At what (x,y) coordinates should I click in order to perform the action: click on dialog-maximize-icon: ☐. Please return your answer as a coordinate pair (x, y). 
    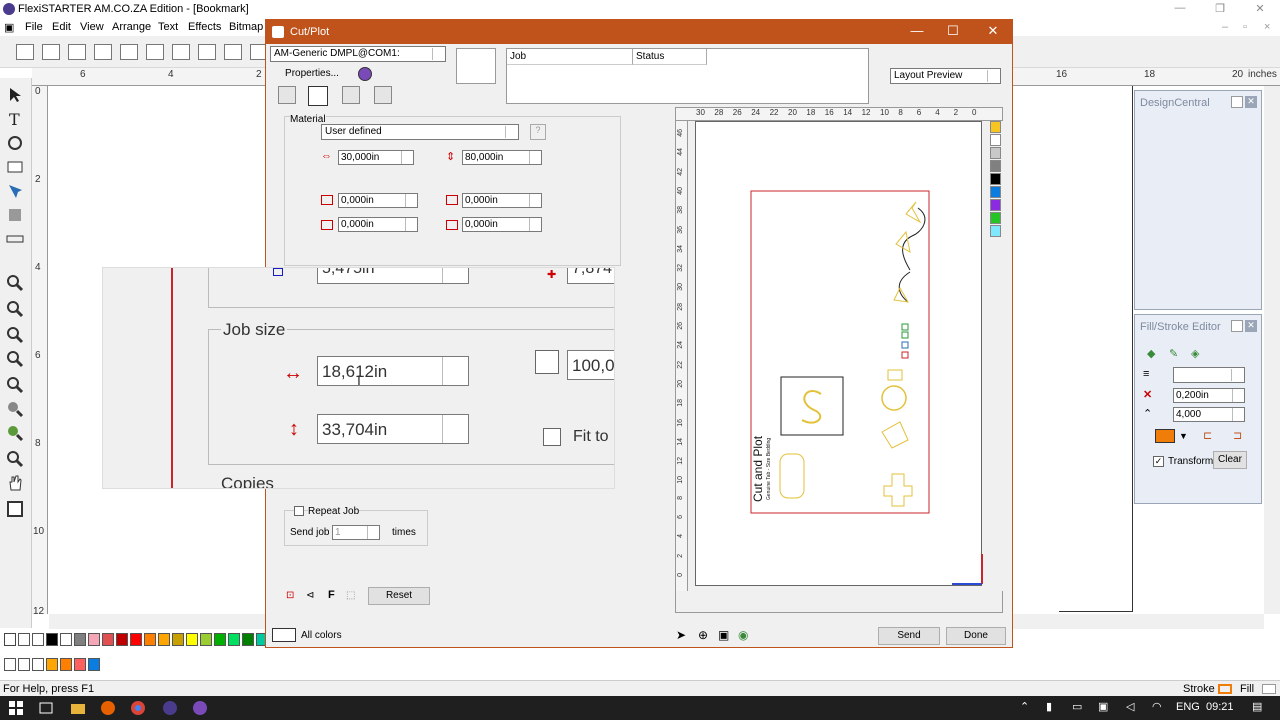
    Looking at the image, I should click on (953, 32).